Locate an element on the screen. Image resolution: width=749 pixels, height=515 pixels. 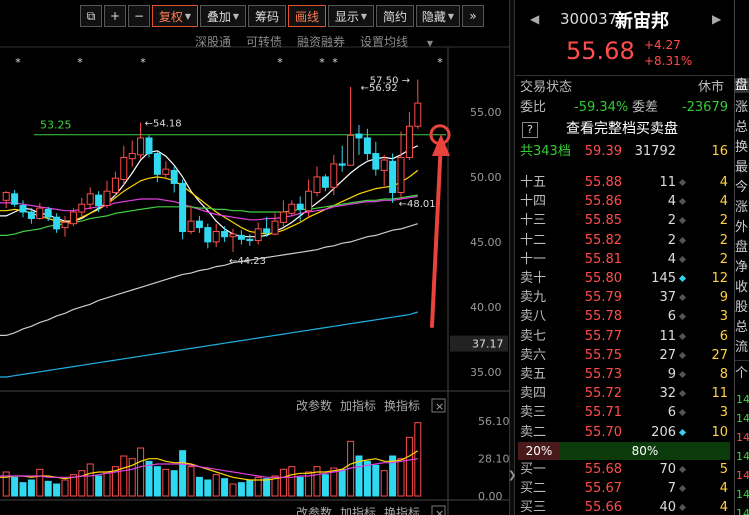
side-info-panel: 盘涨总换最今涨外盘净收股总流个 14 14 14 14 14 14 14 is located at coordinates (741, 257).